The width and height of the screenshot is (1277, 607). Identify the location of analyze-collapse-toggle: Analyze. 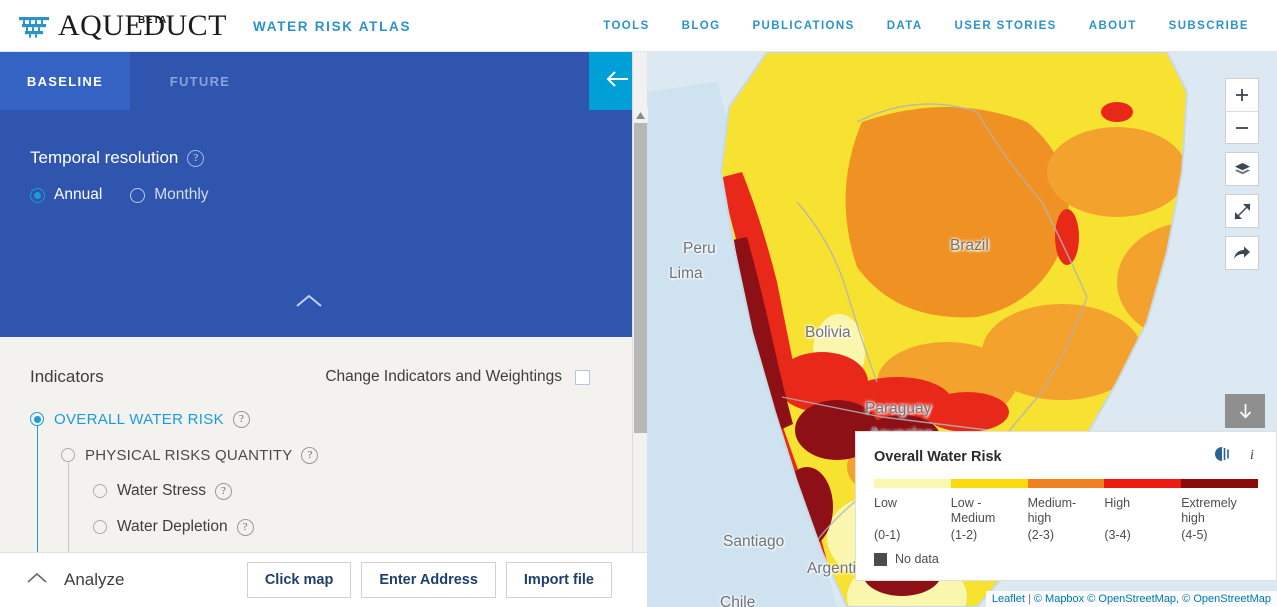
(62, 580).